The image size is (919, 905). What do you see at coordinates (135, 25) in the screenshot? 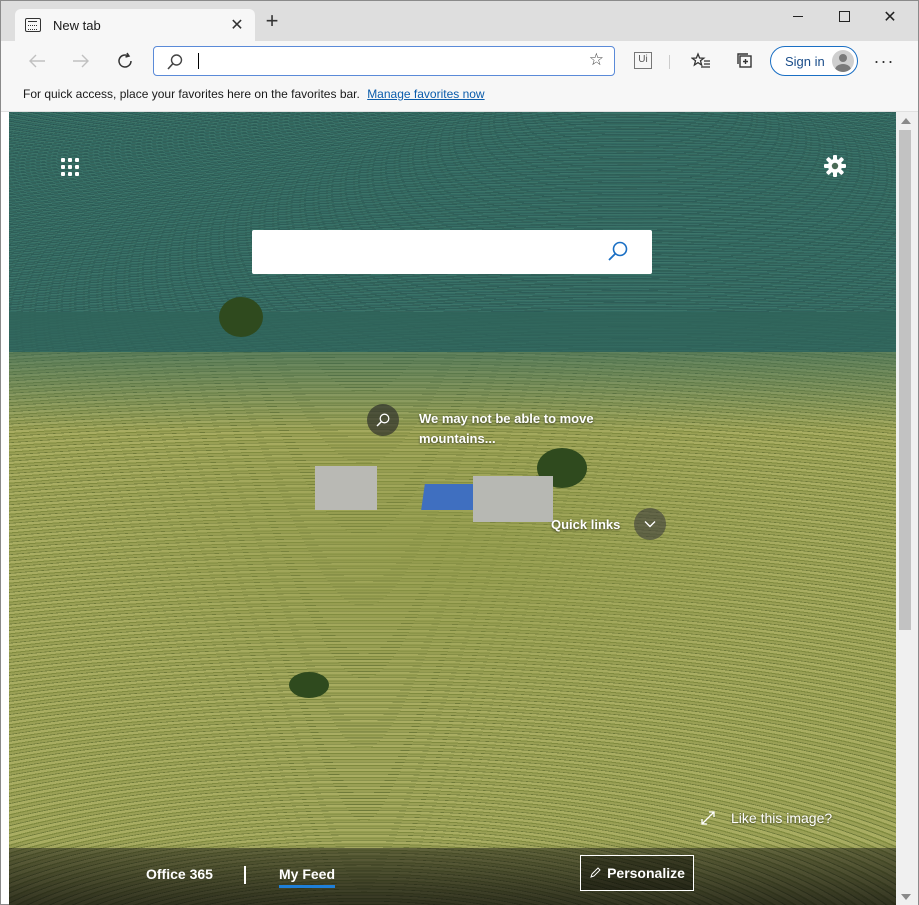
I see `tab-new-tab: New tab ✕` at bounding box center [135, 25].